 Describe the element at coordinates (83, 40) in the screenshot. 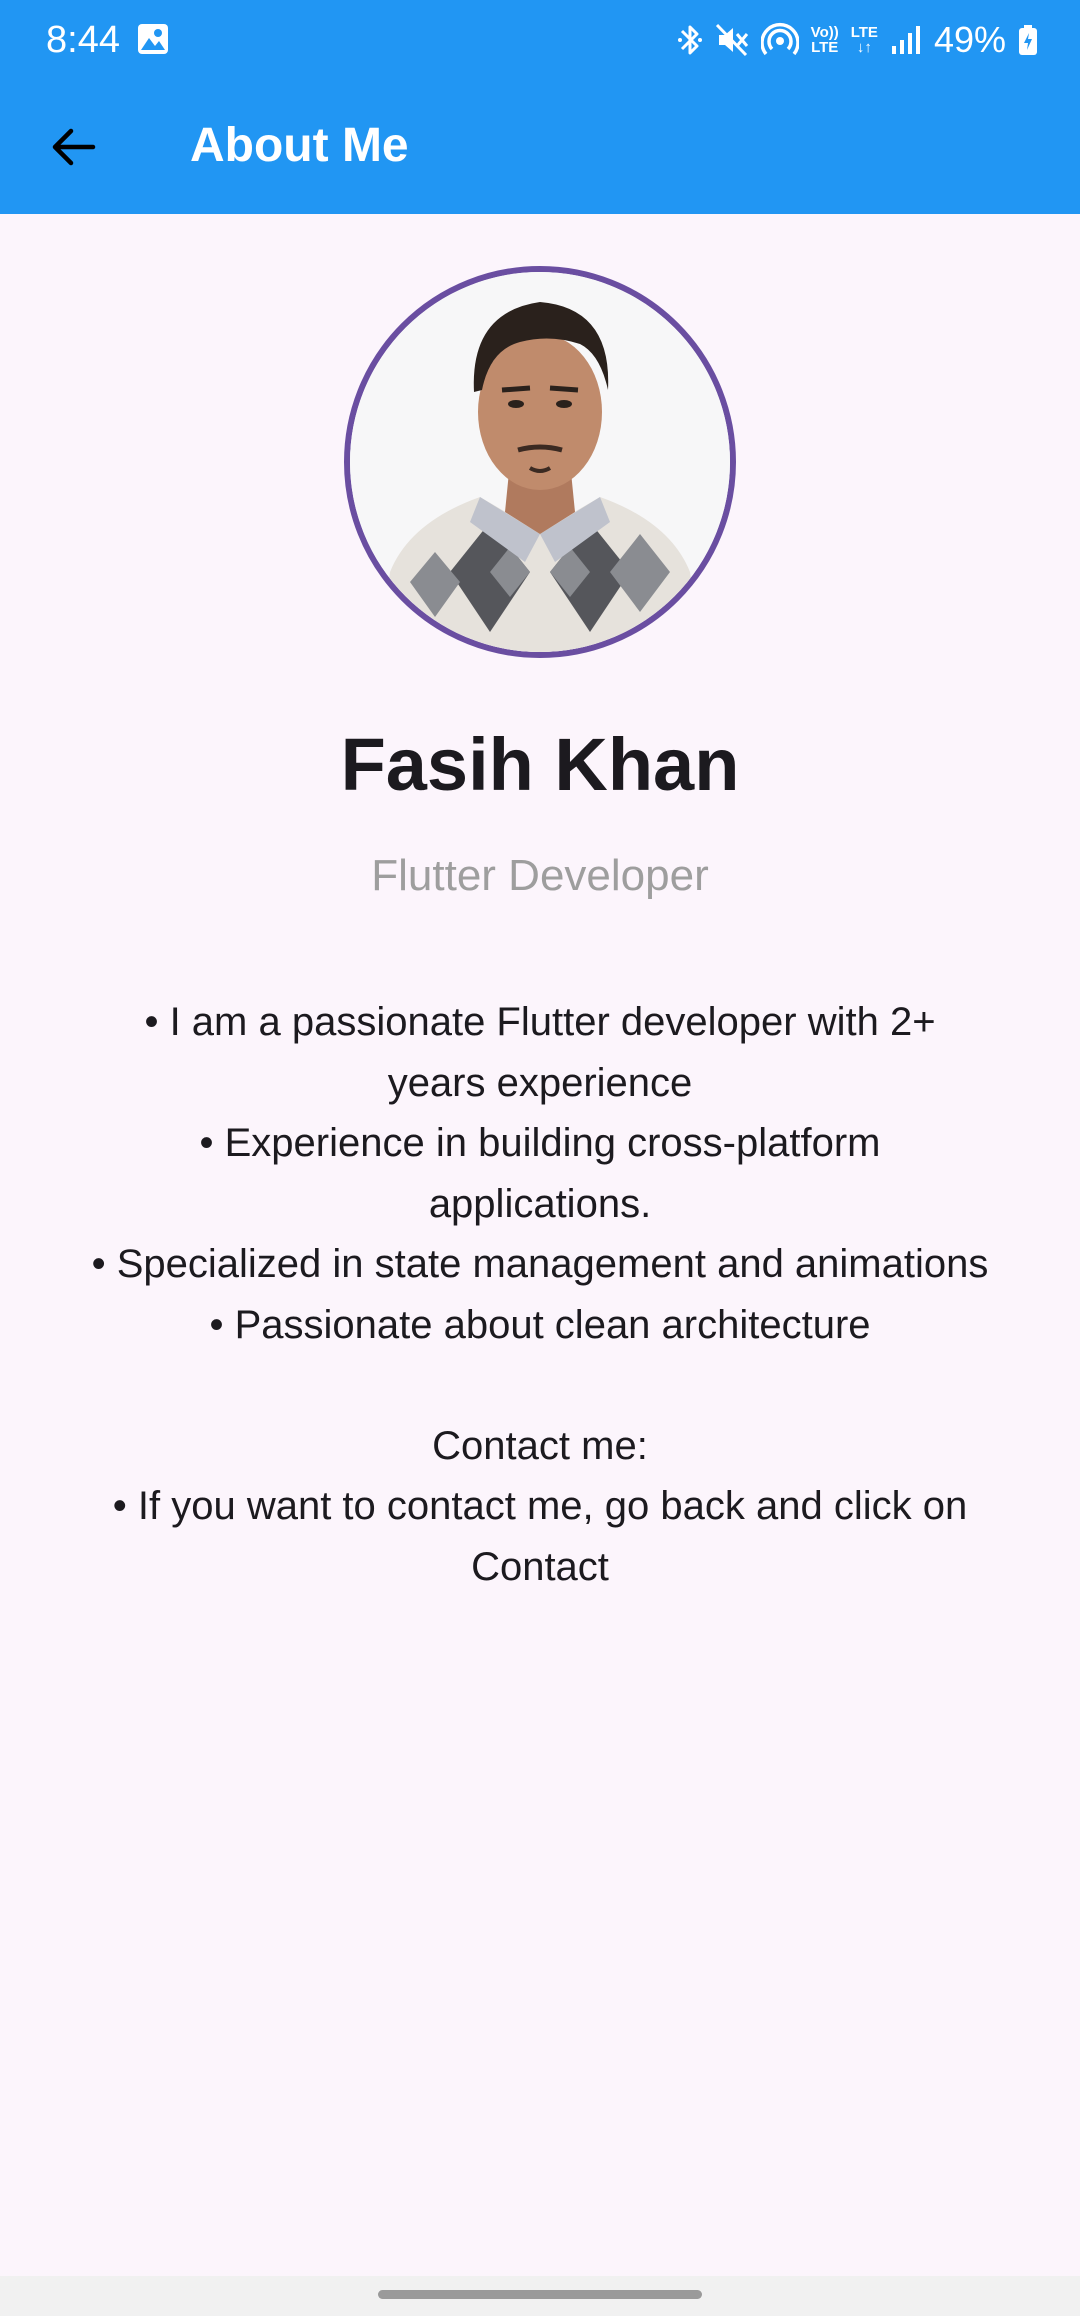

I see `status-time: 8:44` at that location.